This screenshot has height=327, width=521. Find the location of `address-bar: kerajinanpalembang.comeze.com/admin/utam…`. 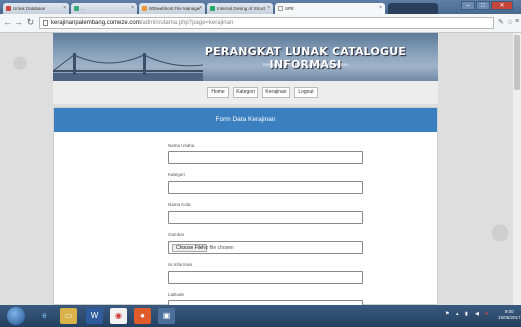

address-bar: kerajinanpalembang.comeze.com/admin/utam… is located at coordinates (266, 23).